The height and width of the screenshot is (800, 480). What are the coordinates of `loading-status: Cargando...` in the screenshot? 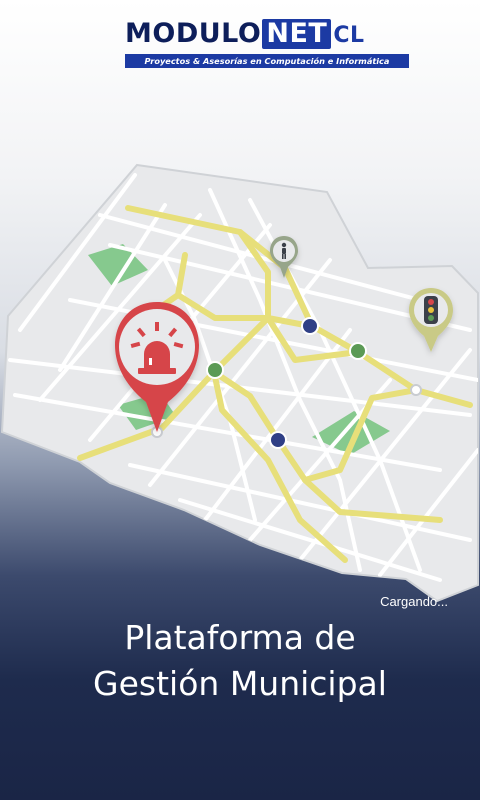 It's located at (414, 601).